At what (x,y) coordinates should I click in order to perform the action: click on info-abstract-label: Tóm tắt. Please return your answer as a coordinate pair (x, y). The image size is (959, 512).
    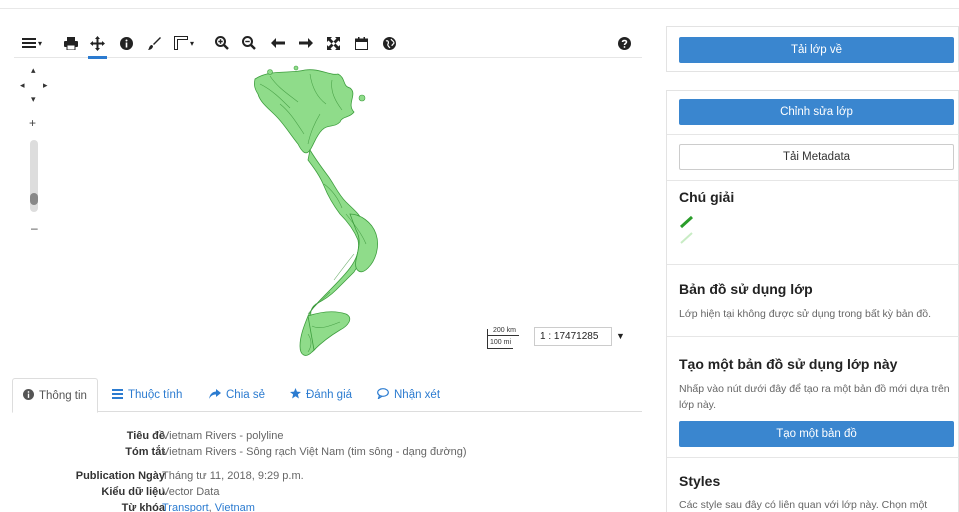
    Looking at the image, I should click on (145, 452).